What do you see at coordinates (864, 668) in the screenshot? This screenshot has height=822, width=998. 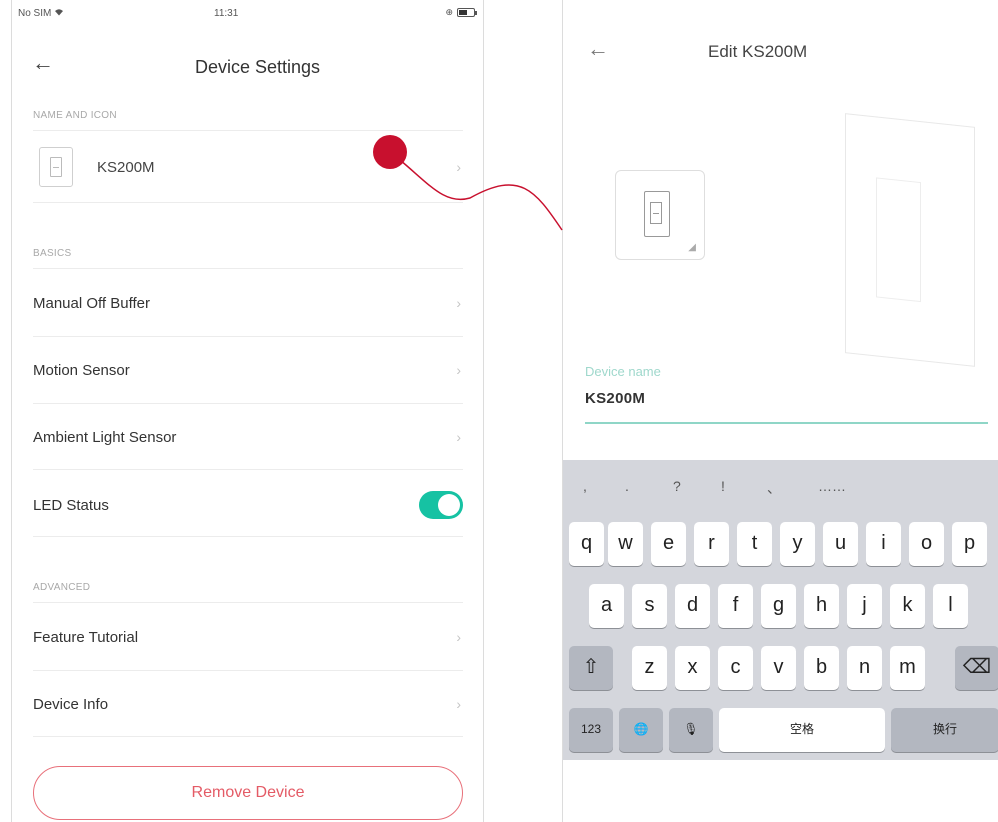 I see `key-n: n` at bounding box center [864, 668].